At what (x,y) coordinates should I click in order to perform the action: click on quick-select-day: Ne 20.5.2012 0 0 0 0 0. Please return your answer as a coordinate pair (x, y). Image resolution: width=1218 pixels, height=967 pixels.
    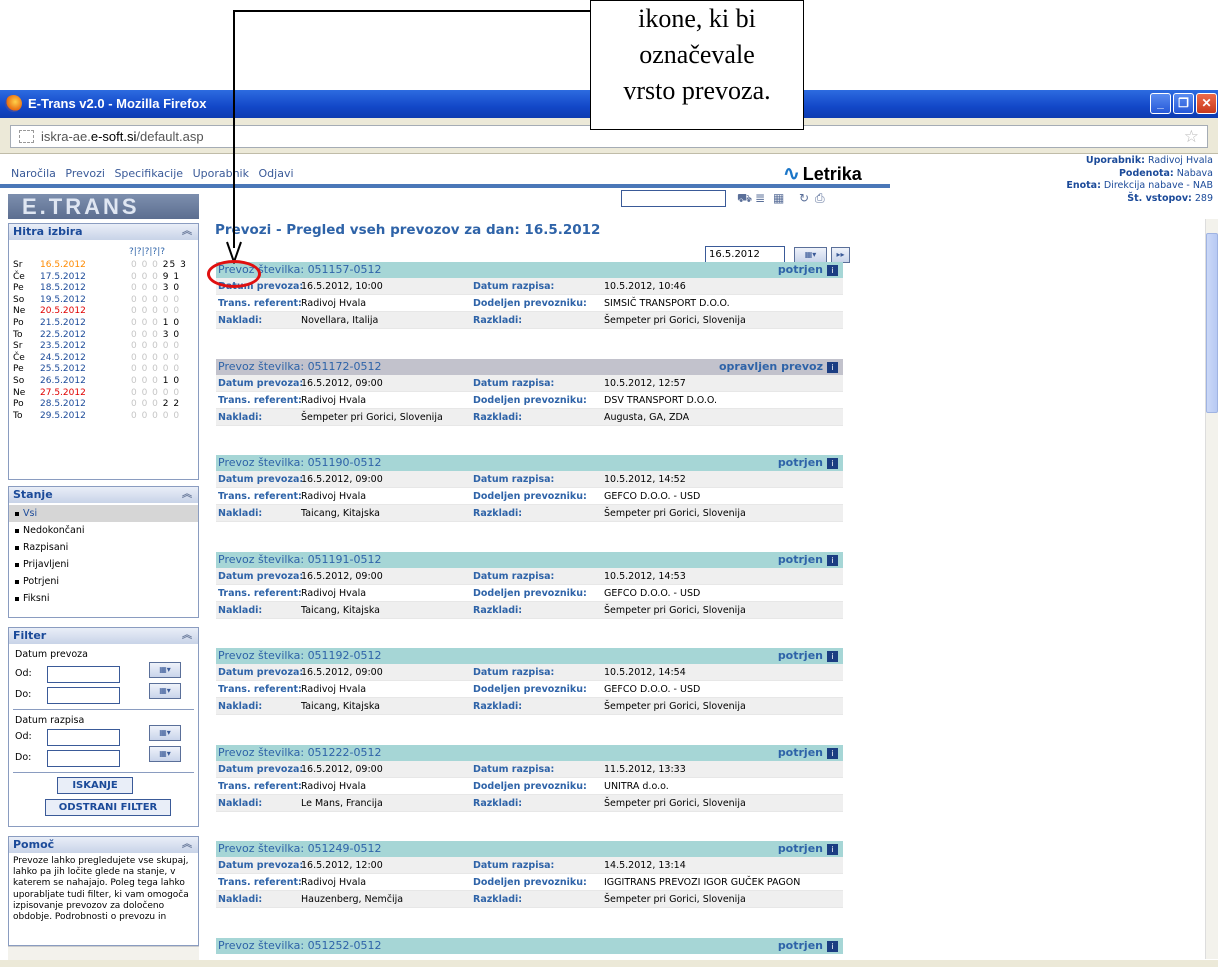
    Looking at the image, I should click on (103, 312).